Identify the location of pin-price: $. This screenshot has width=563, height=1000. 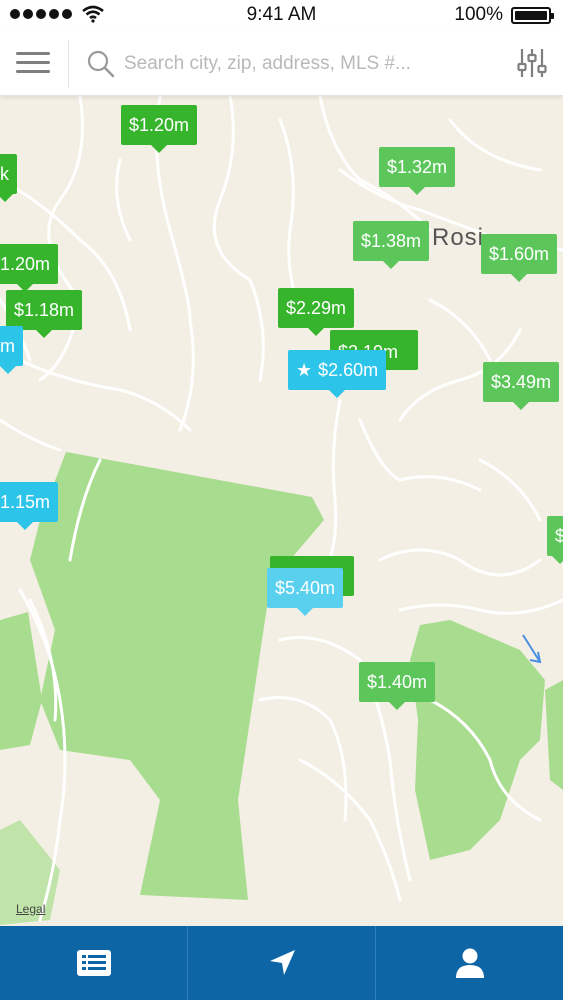
(559, 536).